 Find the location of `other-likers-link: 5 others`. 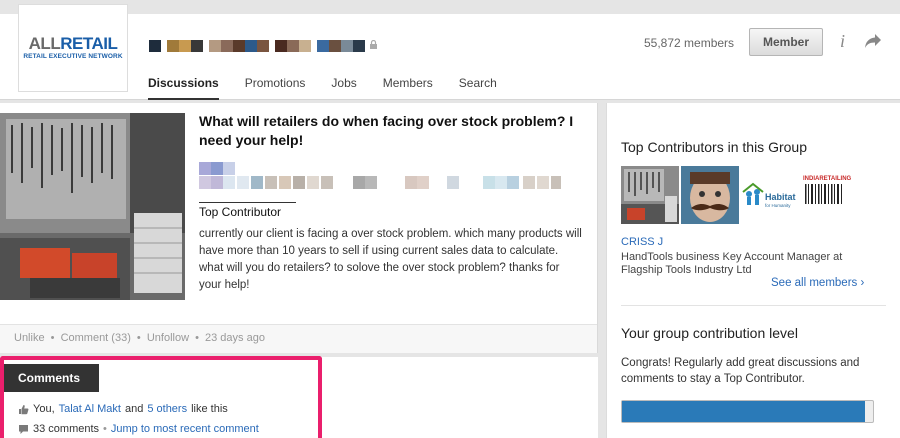

other-likers-link: 5 others is located at coordinates (167, 409).